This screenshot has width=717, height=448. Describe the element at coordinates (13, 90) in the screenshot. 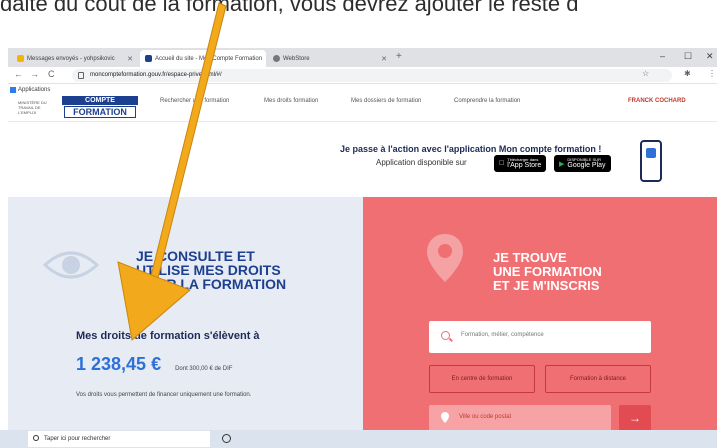

I see `apps-grid-icon` at that location.